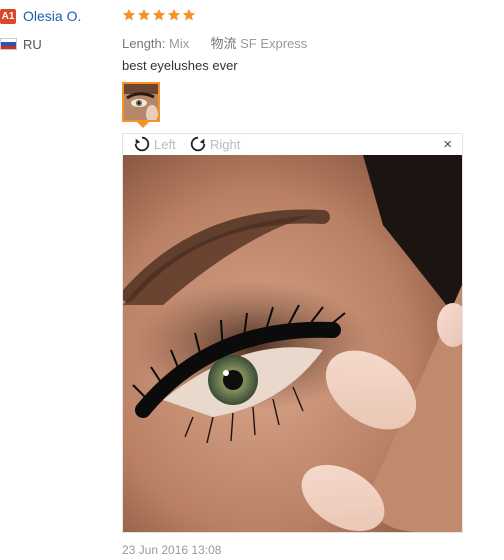  I want to click on rotate-right-icon, so click(198, 144).